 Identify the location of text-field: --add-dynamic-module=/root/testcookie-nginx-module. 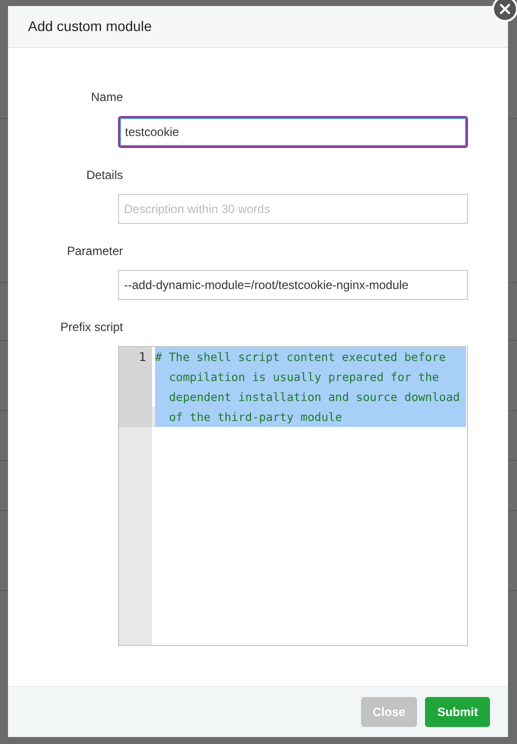
(293, 285).